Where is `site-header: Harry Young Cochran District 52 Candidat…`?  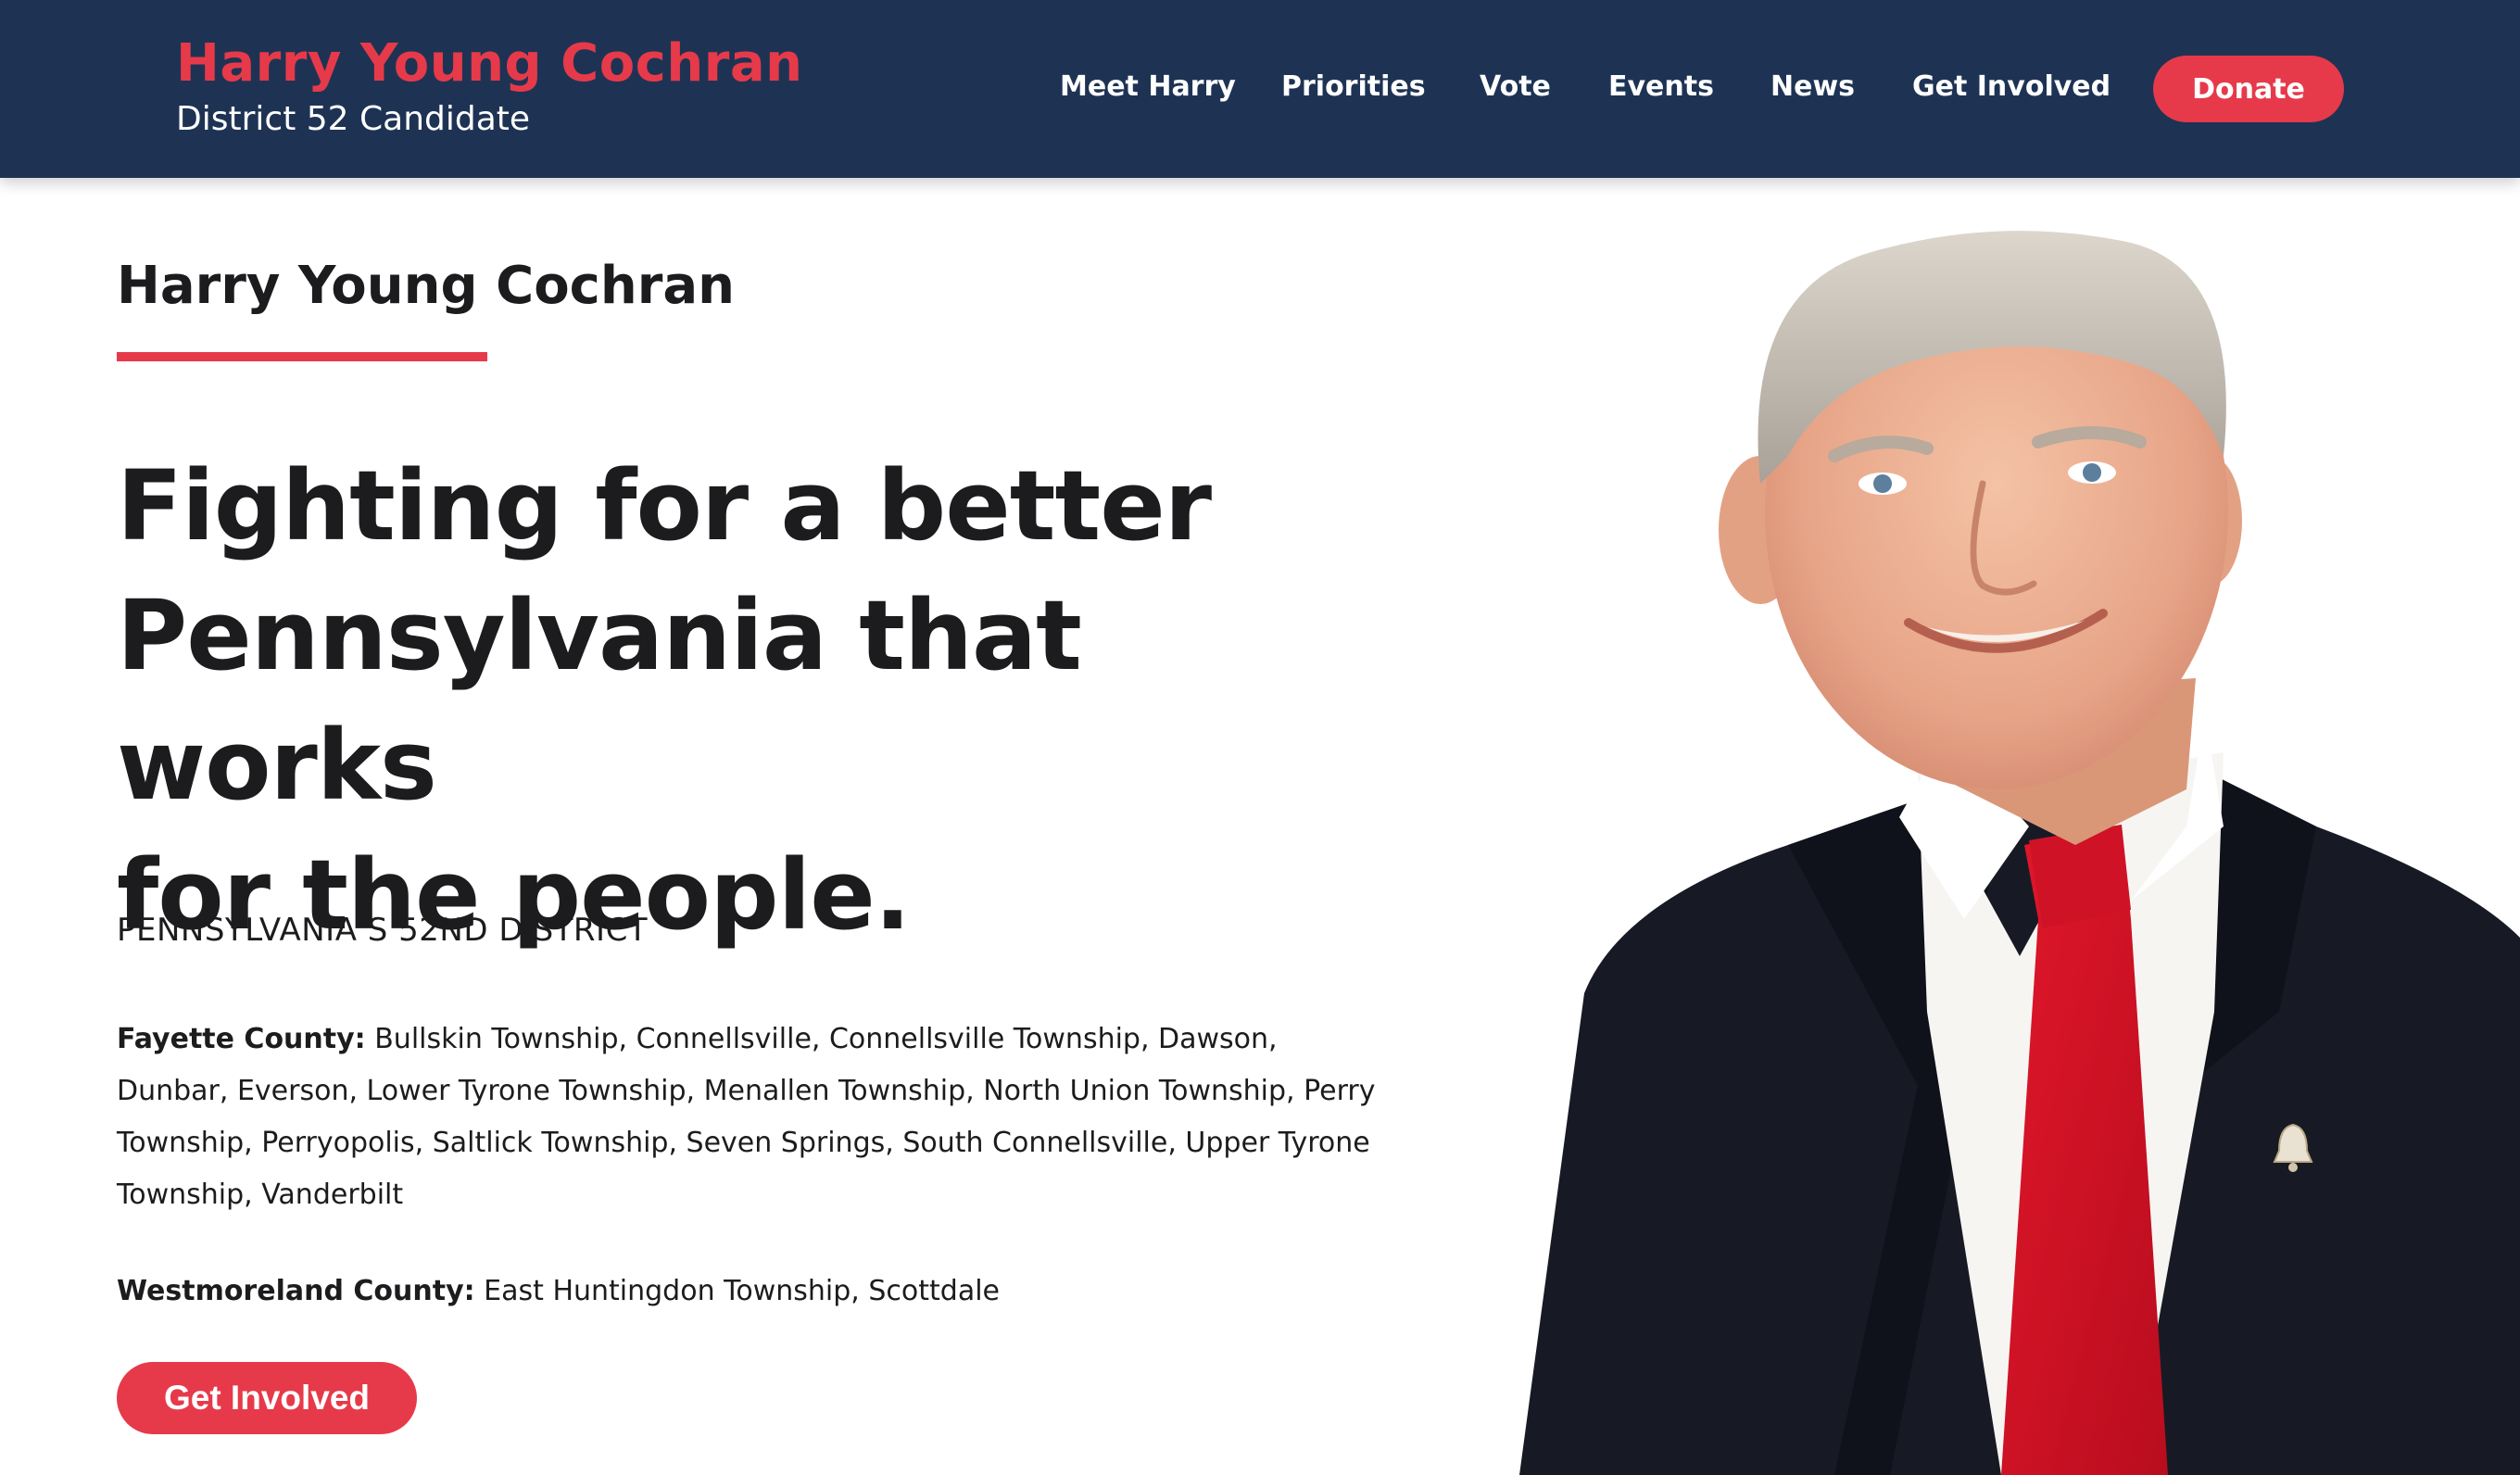
site-header: Harry Young Cochran District 52 Candidat… is located at coordinates (1260, 89).